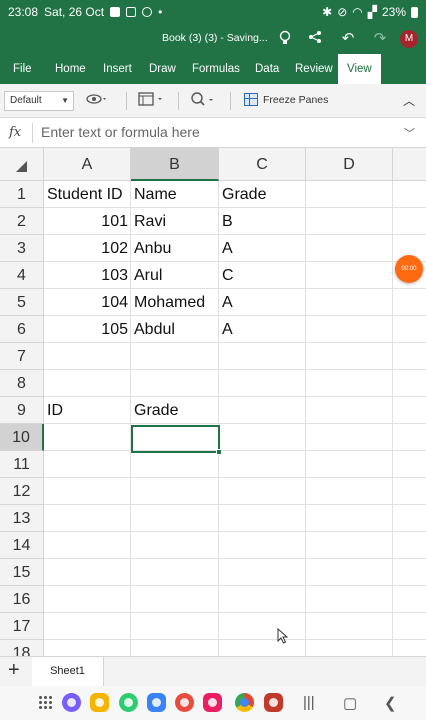  I want to click on chevron-down-icon: ﹀, so click(409, 133).